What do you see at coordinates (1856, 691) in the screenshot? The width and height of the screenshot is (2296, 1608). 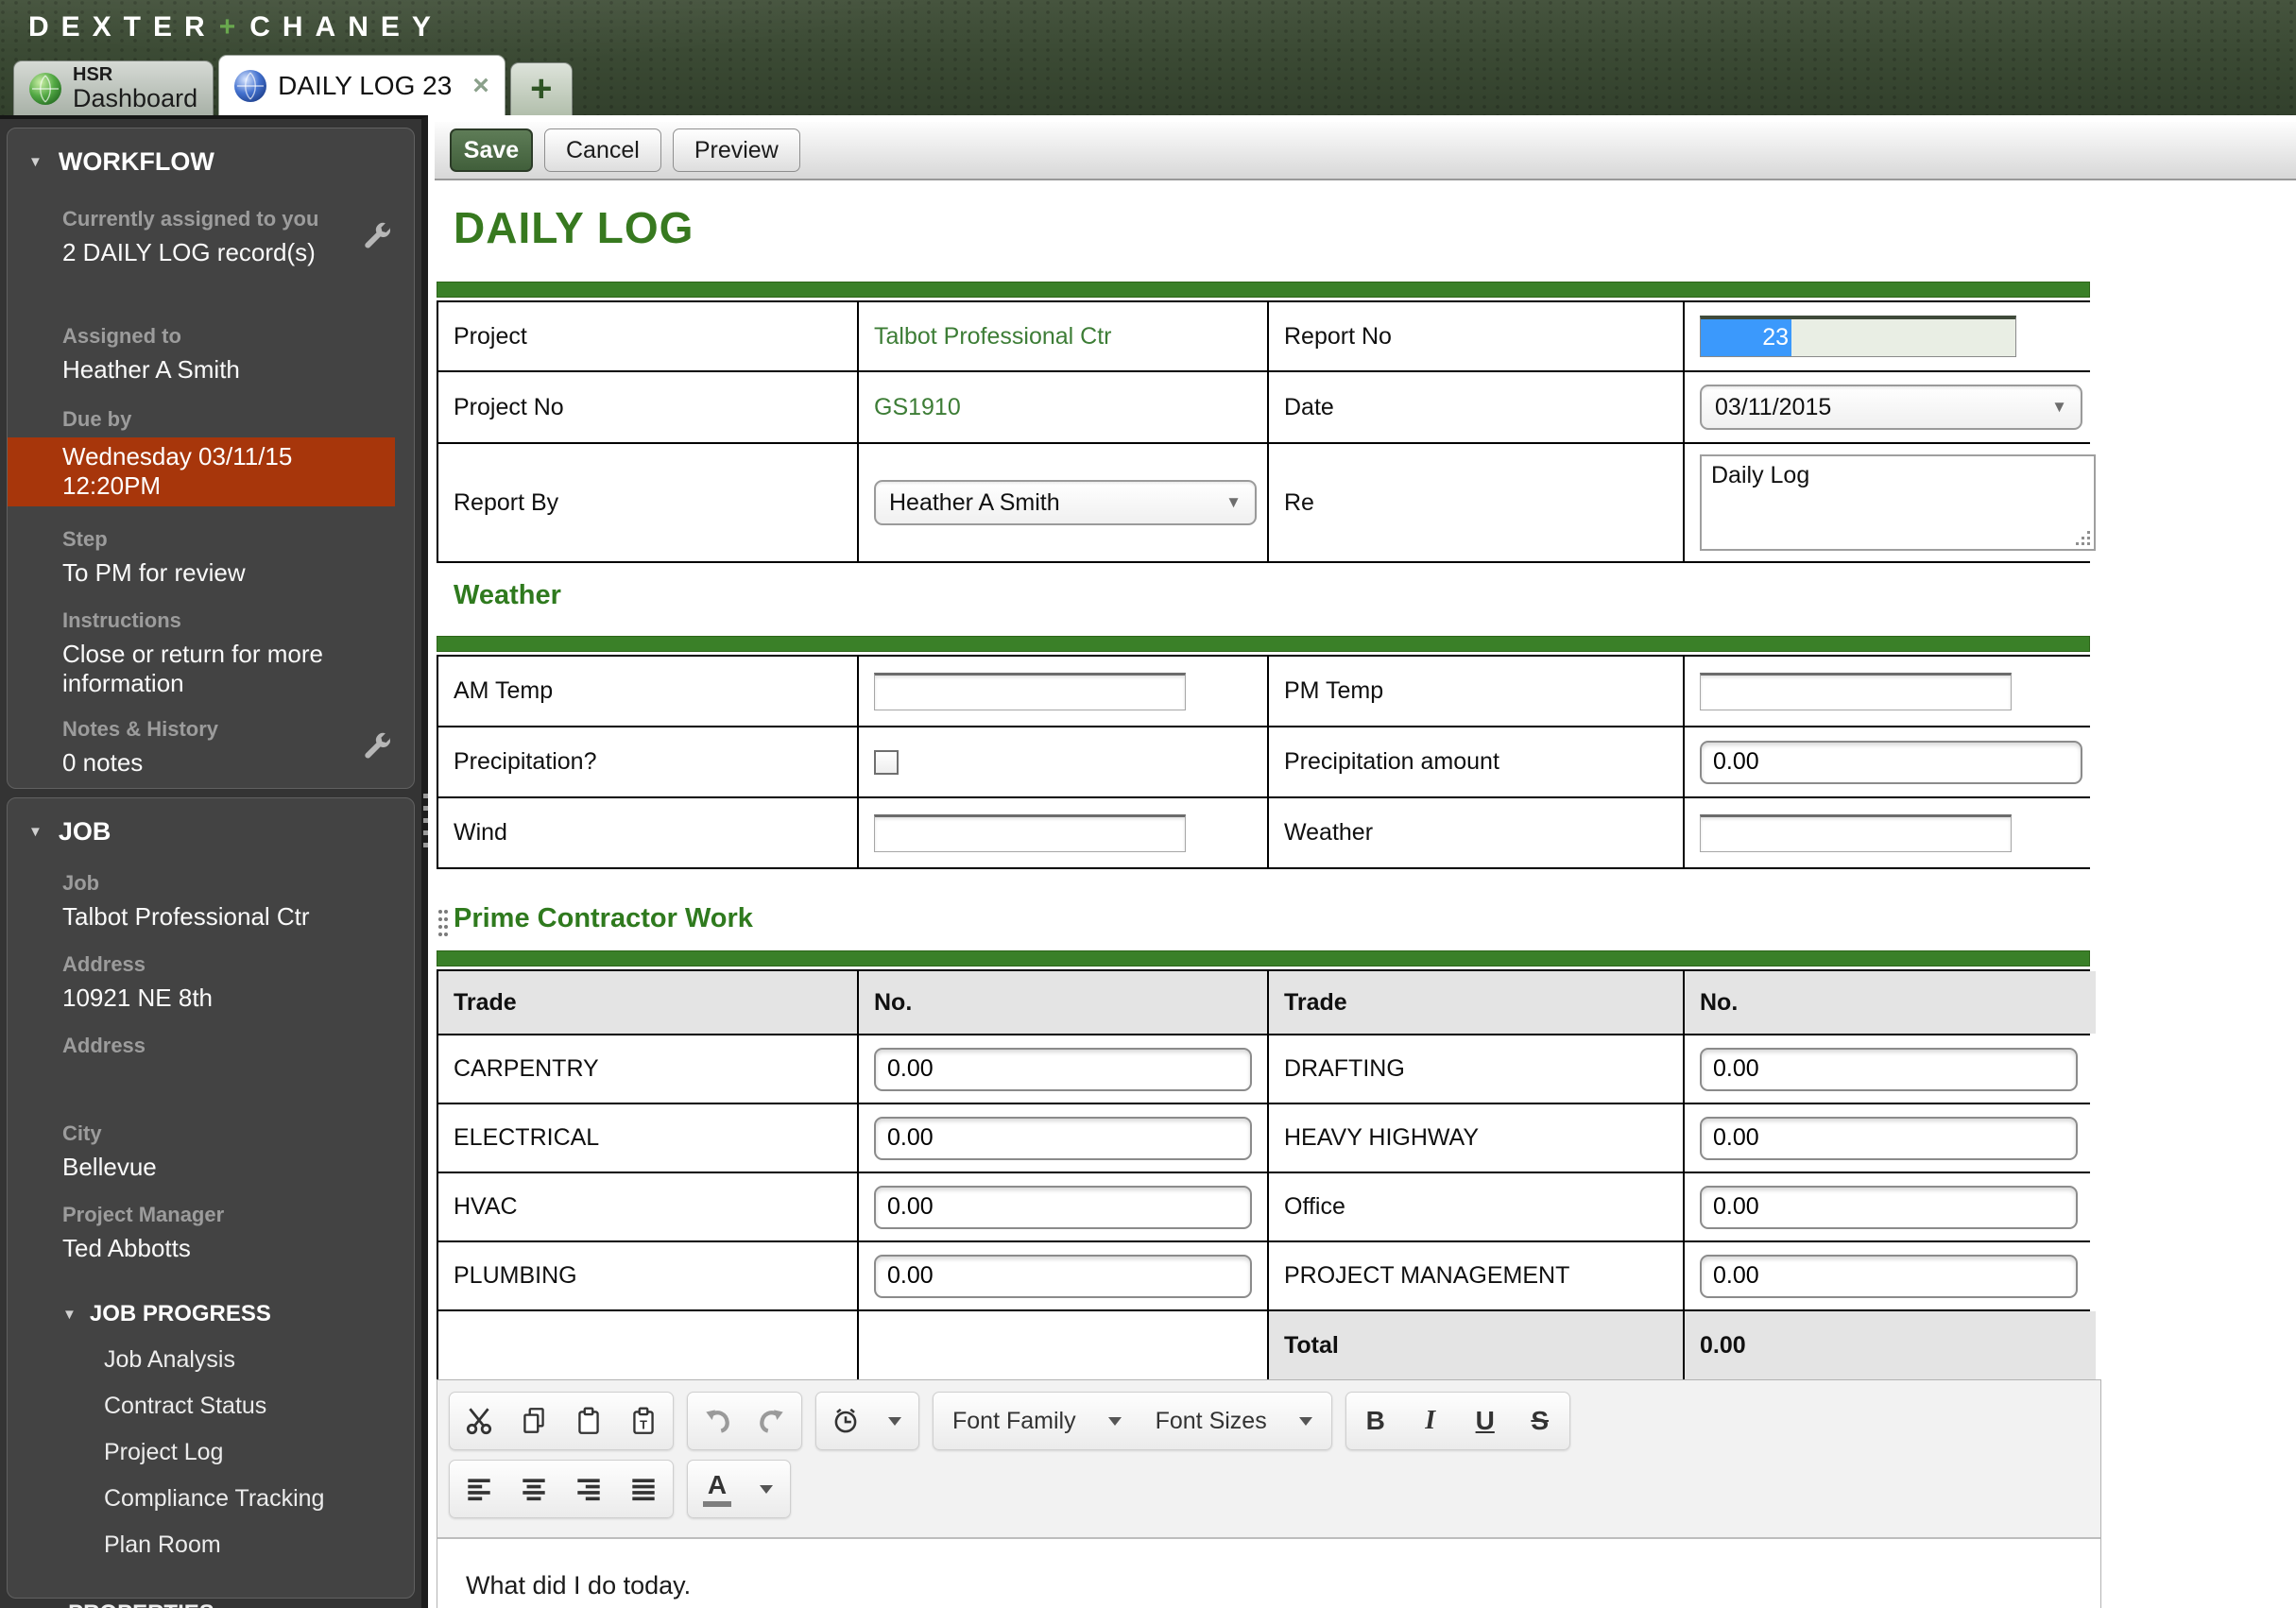 I see `pm-temp-input` at bounding box center [1856, 691].